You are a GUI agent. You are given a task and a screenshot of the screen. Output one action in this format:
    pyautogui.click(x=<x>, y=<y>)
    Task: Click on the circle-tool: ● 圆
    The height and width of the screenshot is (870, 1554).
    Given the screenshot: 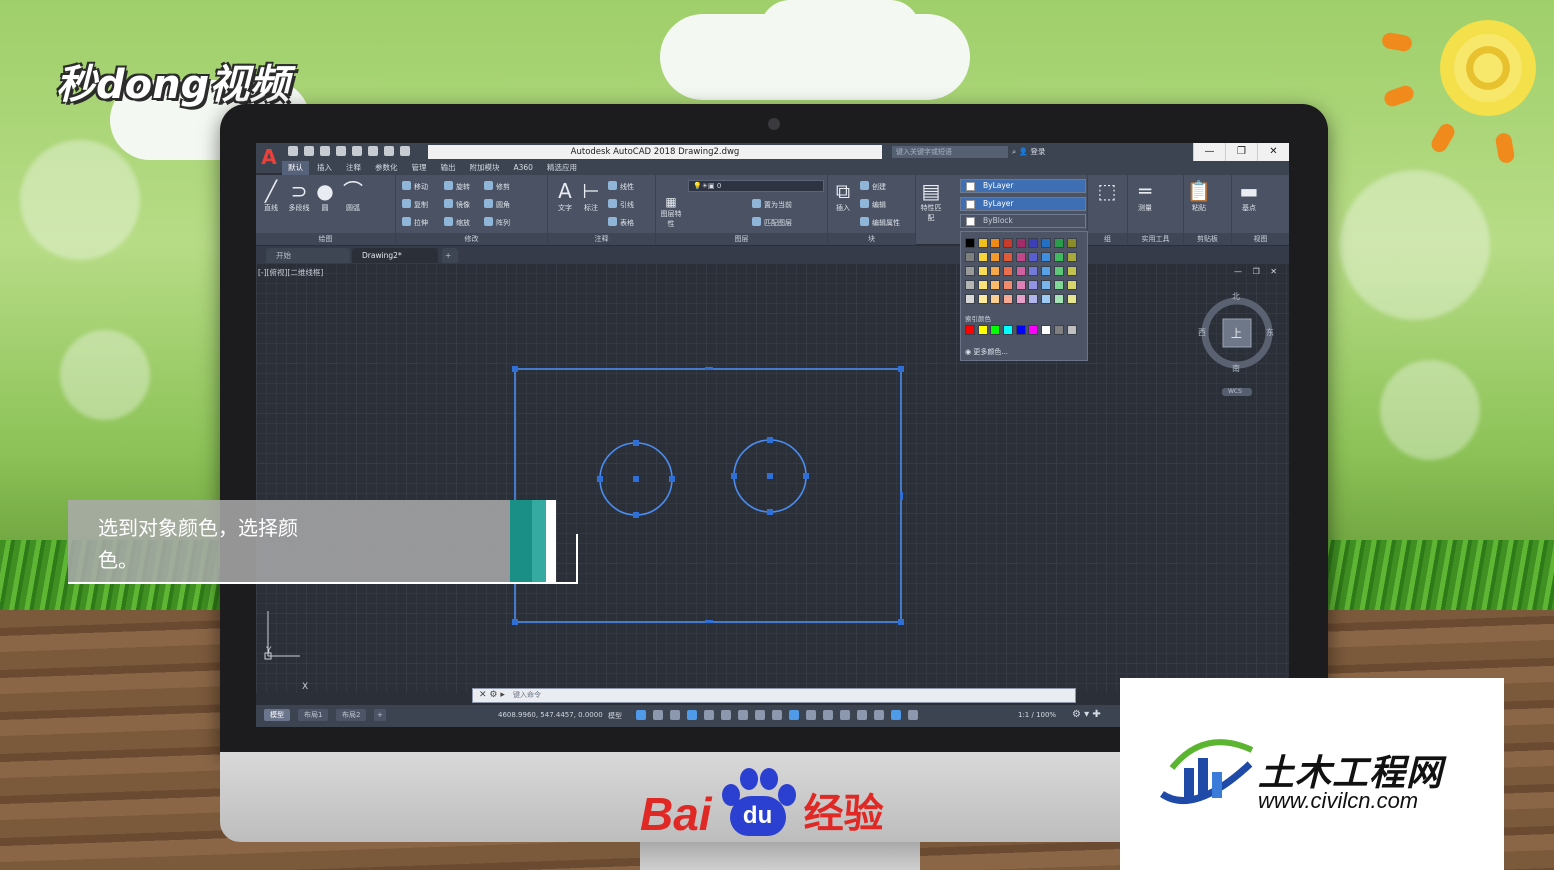 What is the action you would take?
    pyautogui.click(x=325, y=196)
    